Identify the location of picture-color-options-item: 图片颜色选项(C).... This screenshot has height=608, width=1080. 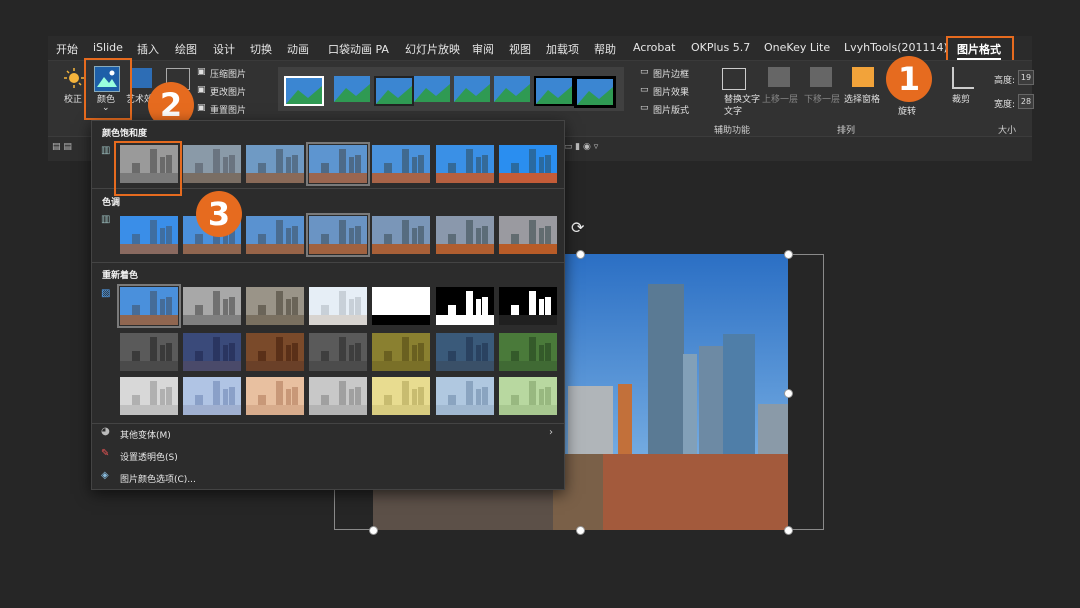
(158, 478).